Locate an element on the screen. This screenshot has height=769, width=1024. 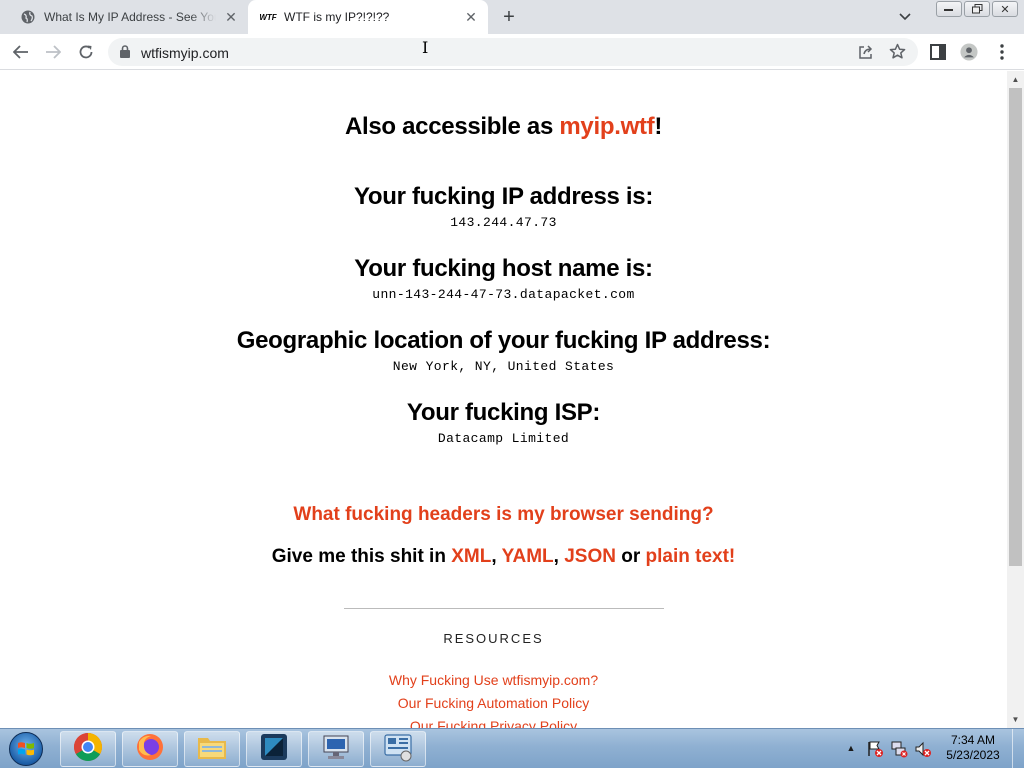
scroll-thumb is located at coordinates (1015, 327).